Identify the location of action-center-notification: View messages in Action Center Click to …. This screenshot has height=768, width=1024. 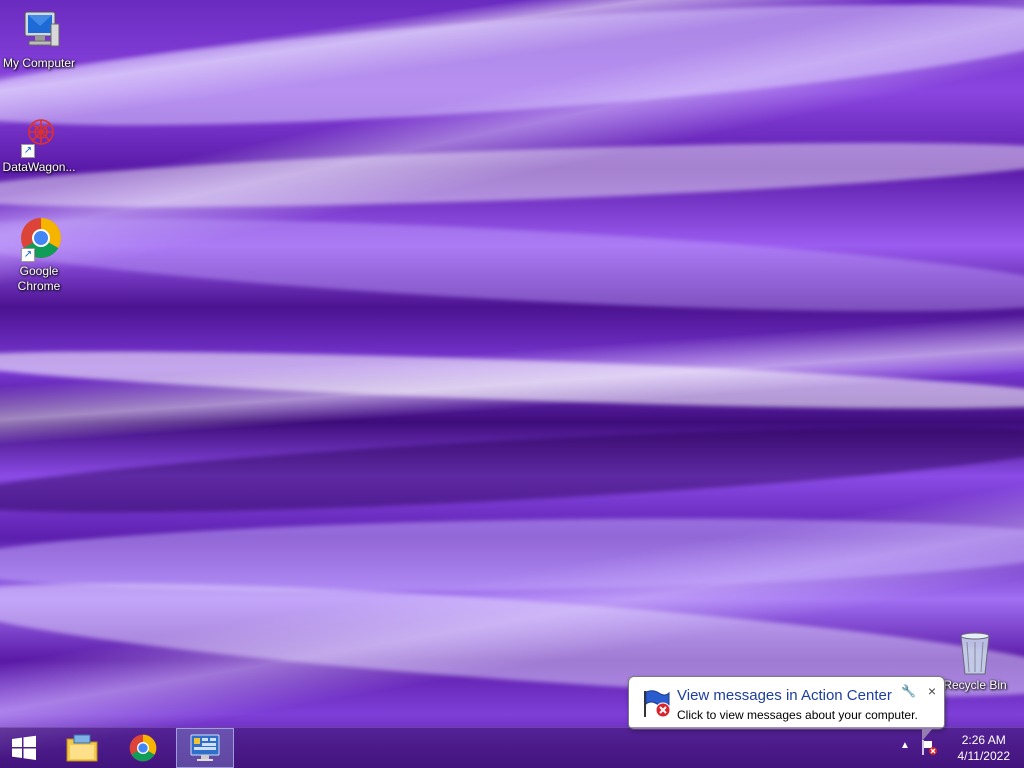
(786, 703).